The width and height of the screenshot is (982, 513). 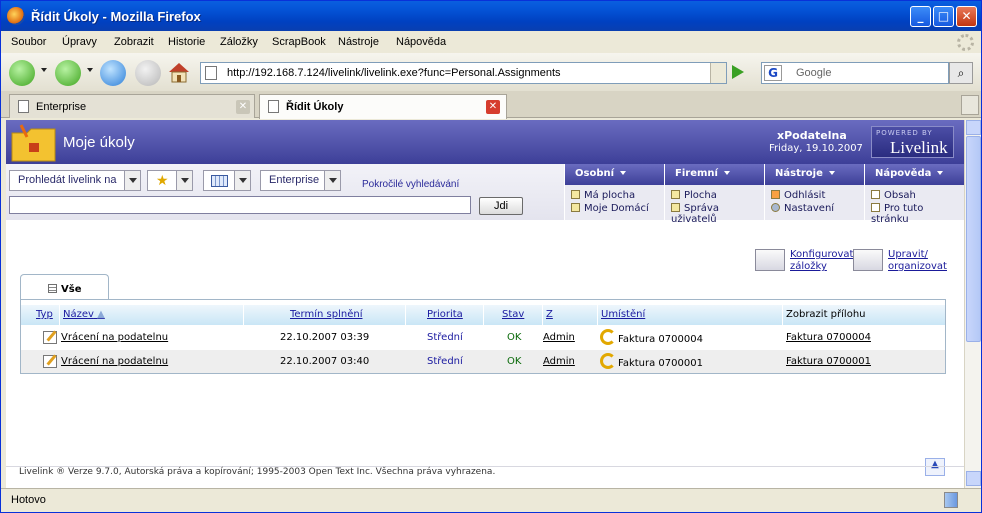 What do you see at coordinates (773, 73) in the screenshot?
I see `google-icon: G` at bounding box center [773, 73].